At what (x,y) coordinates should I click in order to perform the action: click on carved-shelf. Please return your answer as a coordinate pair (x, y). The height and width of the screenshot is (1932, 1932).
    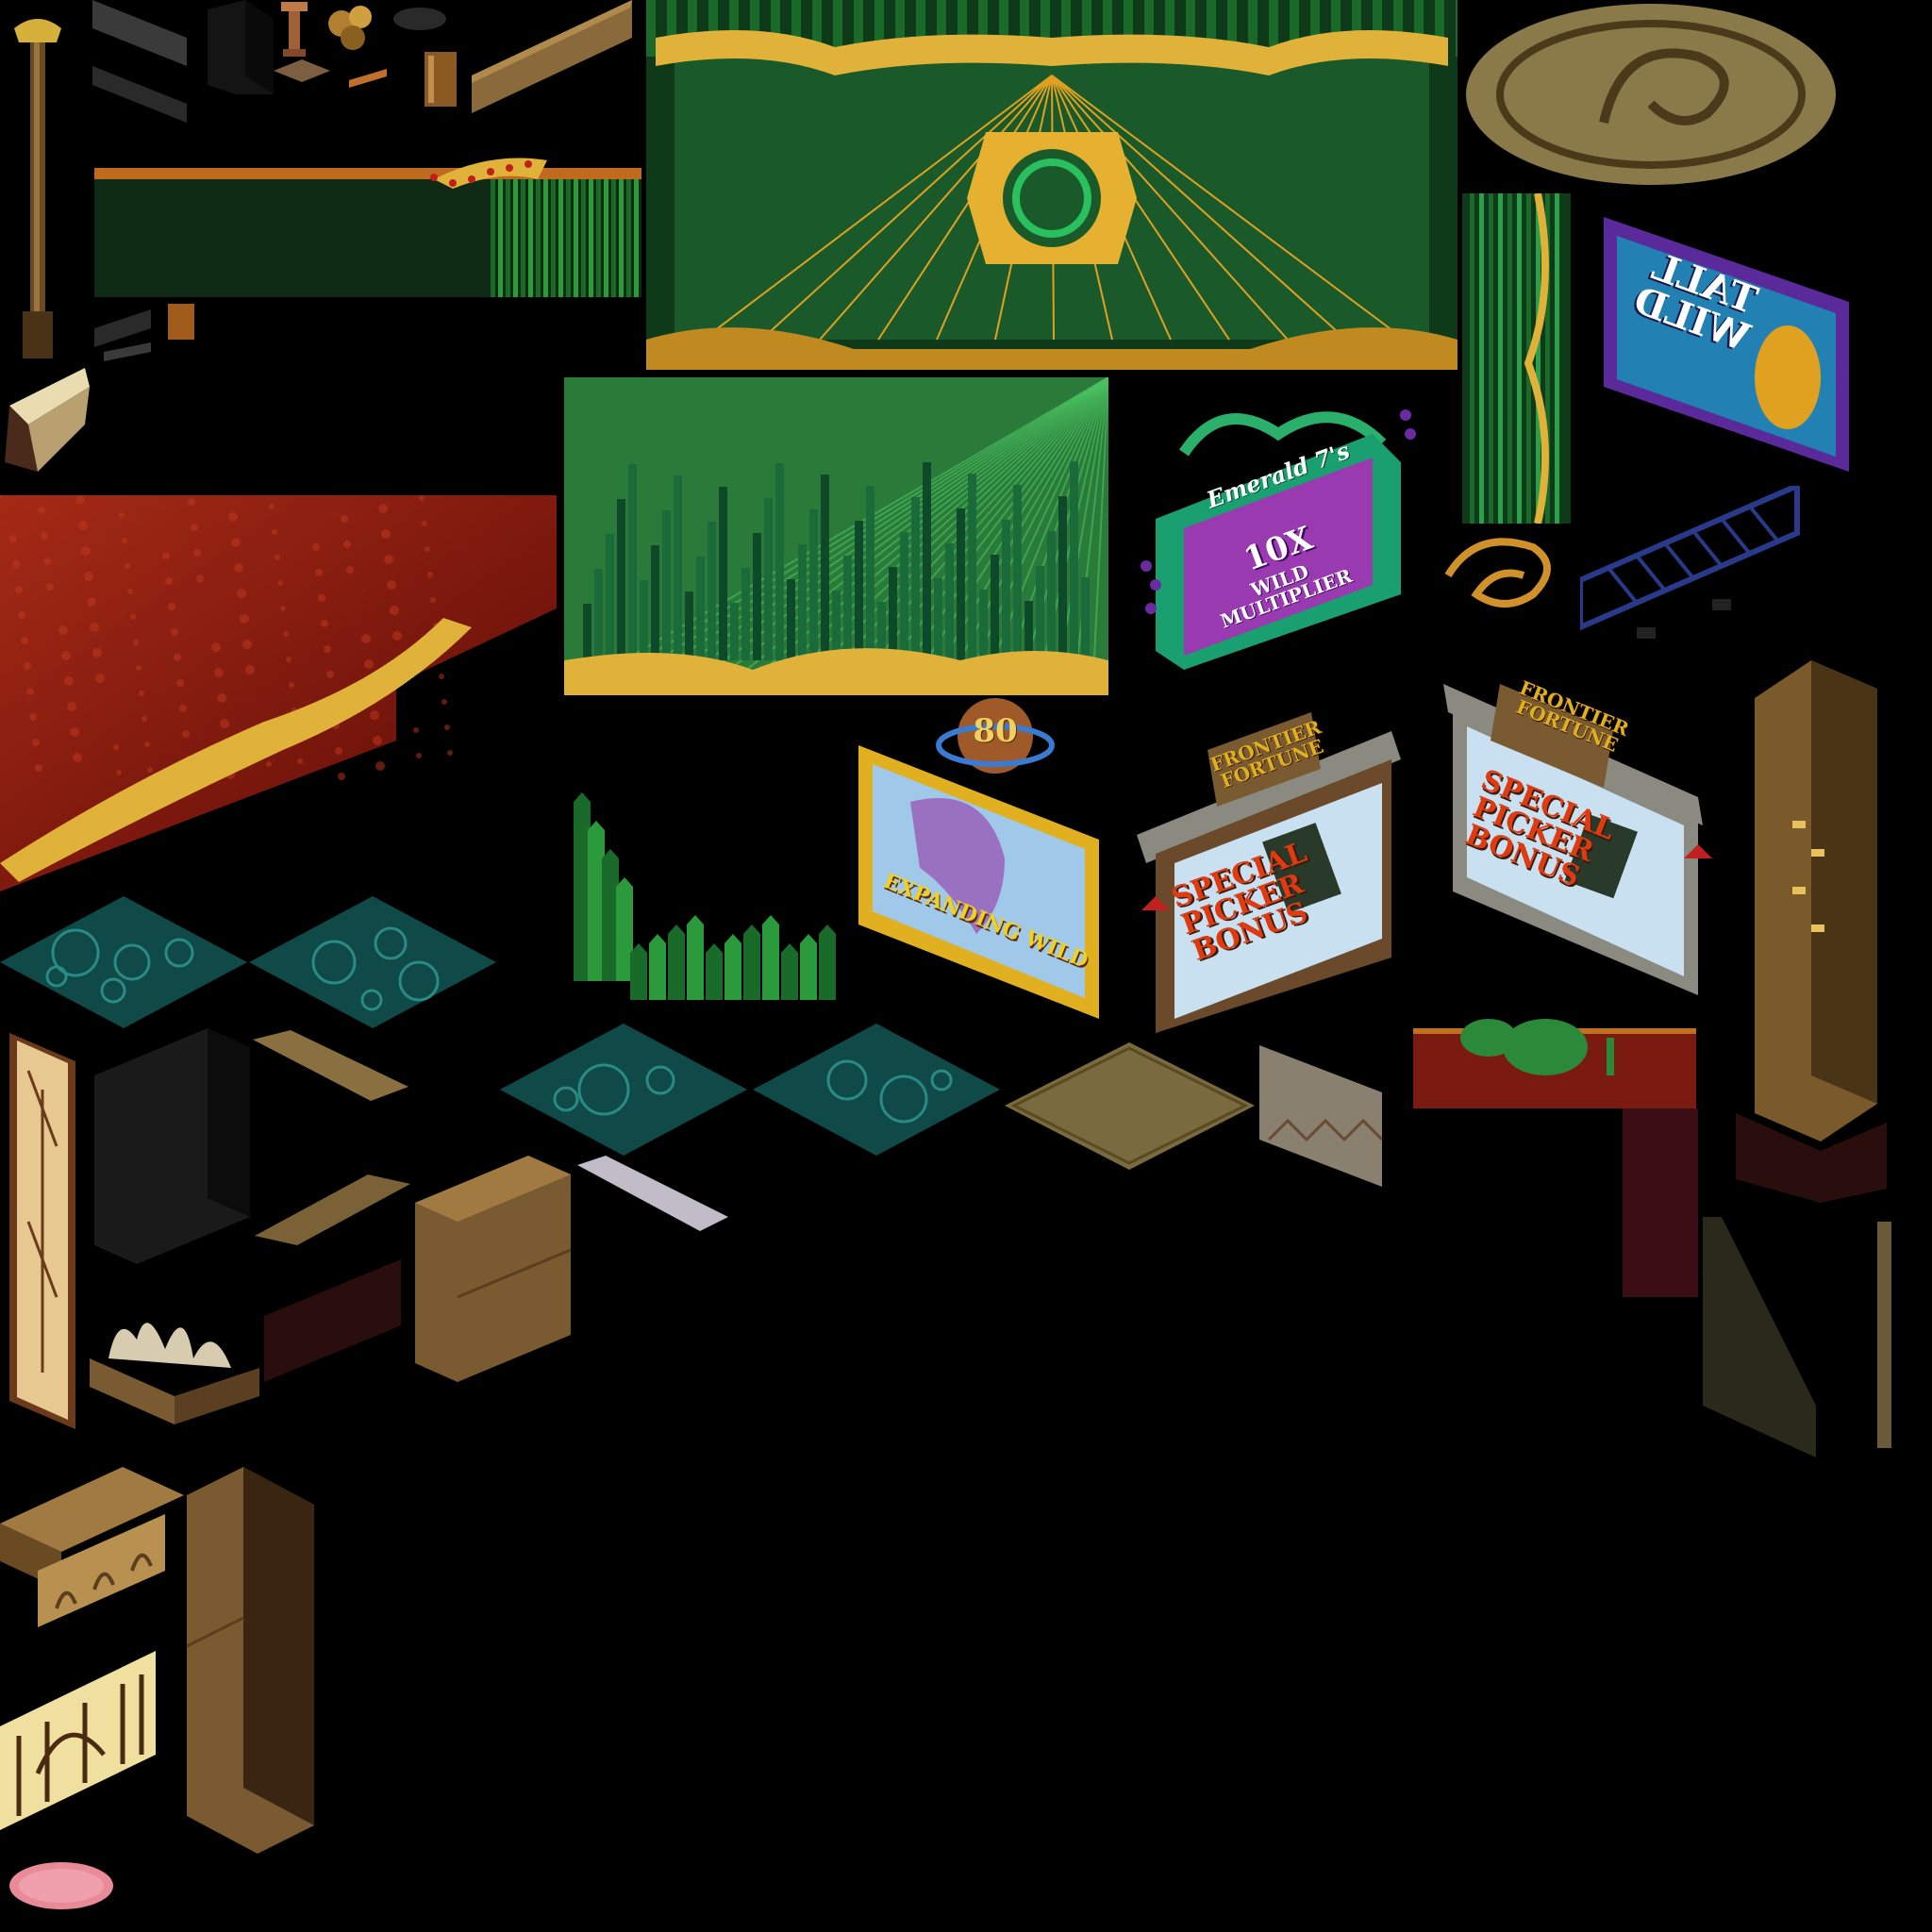
    Looking at the image, I should click on (92, 1547).